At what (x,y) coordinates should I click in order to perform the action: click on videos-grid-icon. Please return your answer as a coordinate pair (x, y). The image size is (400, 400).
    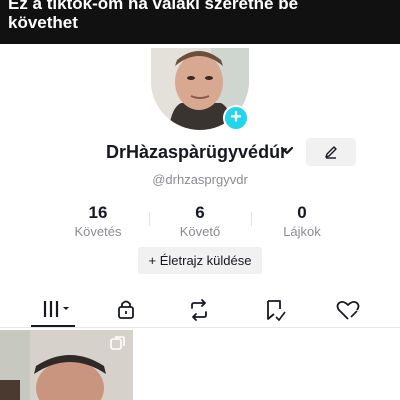
    Looking at the image, I should click on (56, 309).